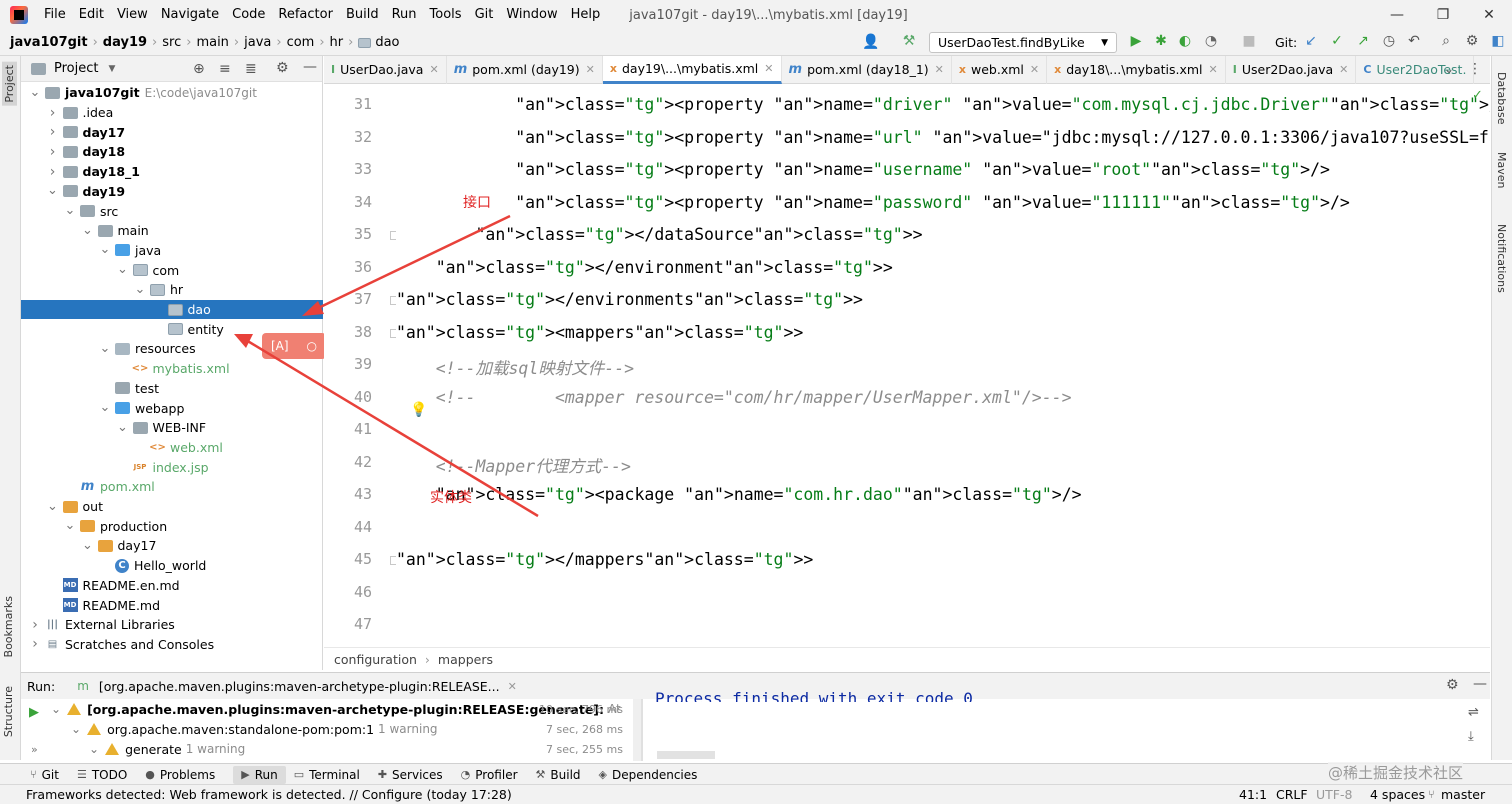 The height and width of the screenshot is (805, 1512). Describe the element at coordinates (172, 251) in the screenshot. I see `tree-item: ⌄ java` at that location.